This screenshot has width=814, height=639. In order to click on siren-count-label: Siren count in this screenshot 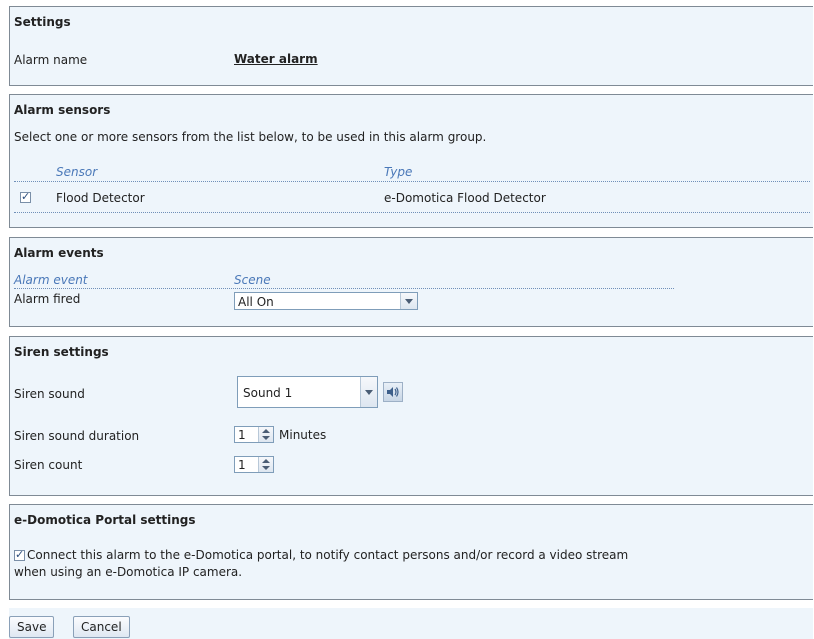, I will do `click(48, 465)`.